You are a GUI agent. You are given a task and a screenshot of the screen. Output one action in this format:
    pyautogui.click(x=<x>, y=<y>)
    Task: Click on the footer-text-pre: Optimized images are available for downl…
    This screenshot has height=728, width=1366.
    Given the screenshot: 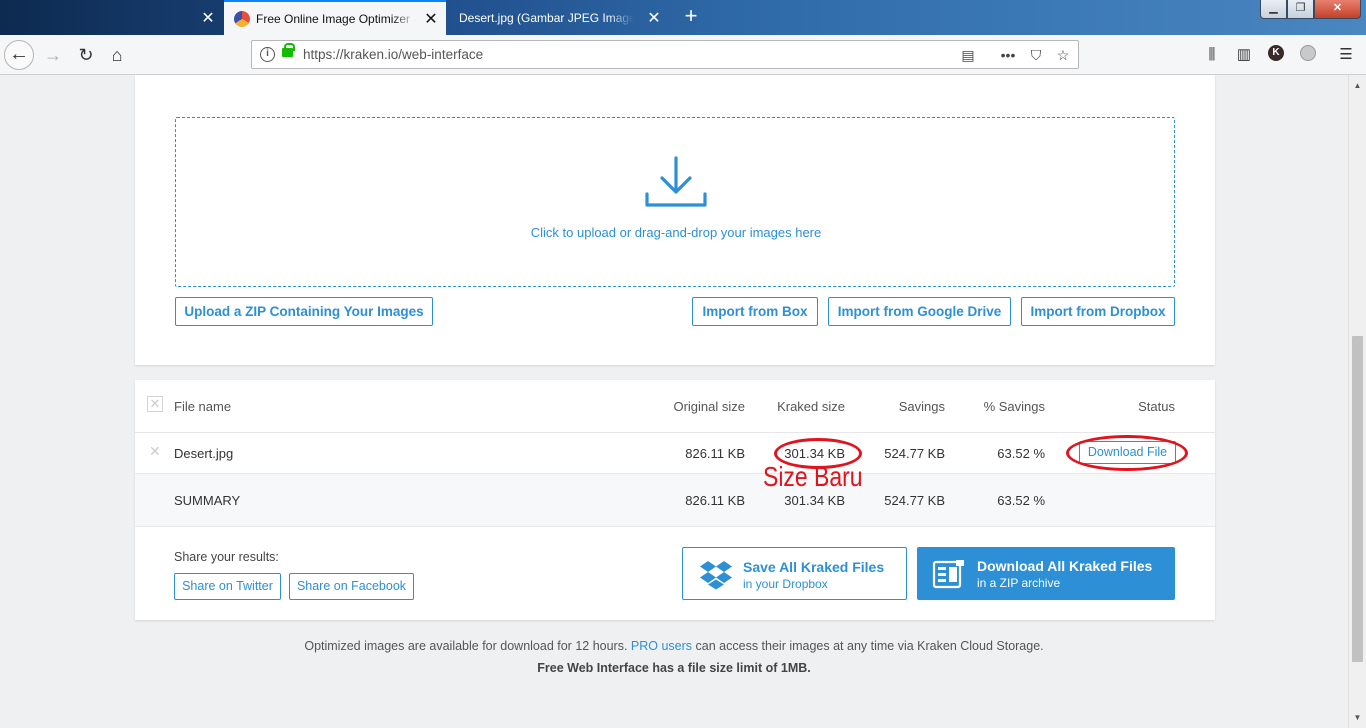 What is the action you would take?
    pyautogui.click(x=466, y=646)
    